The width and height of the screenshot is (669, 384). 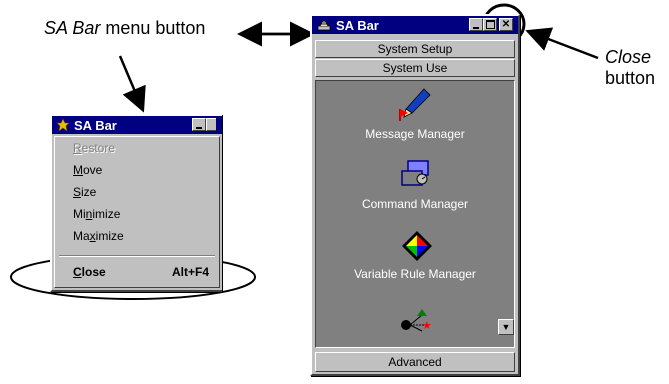 I want to click on network-item: ★ ▼, so click(x=415, y=321).